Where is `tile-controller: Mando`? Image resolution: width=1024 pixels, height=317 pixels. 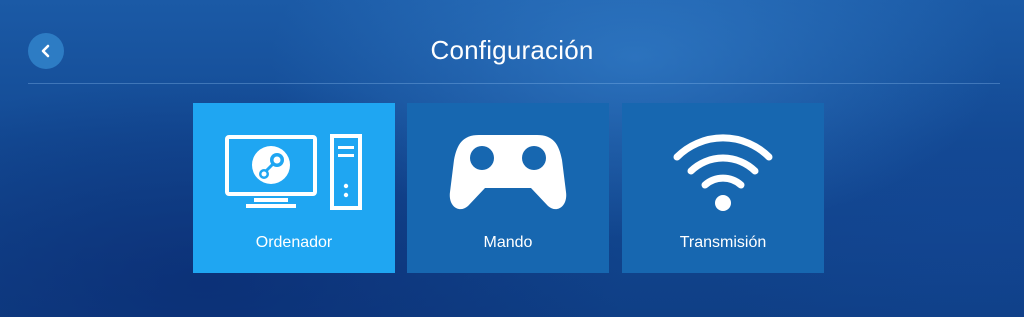 tile-controller: Mando is located at coordinates (508, 188).